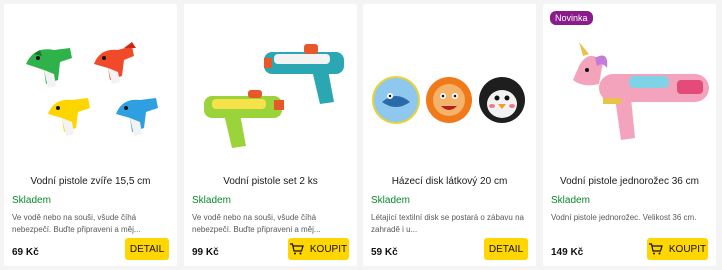 Image resolution: width=722 pixels, height=270 pixels. I want to click on unicorn-water-gun-image, so click(629, 88).